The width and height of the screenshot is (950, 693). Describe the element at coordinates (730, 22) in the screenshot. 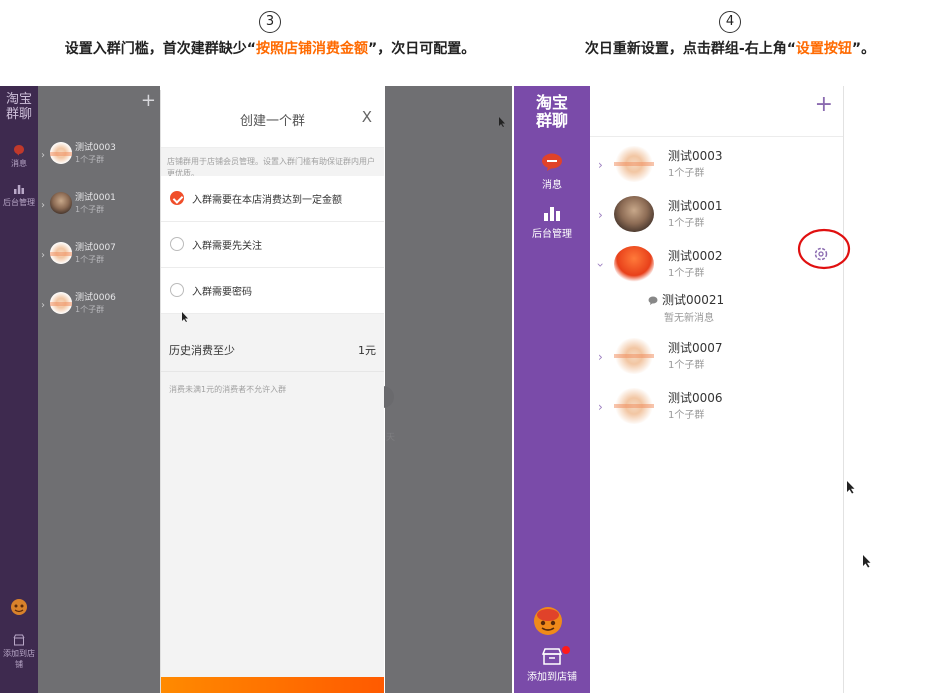

I see `step-number: 4` at that location.